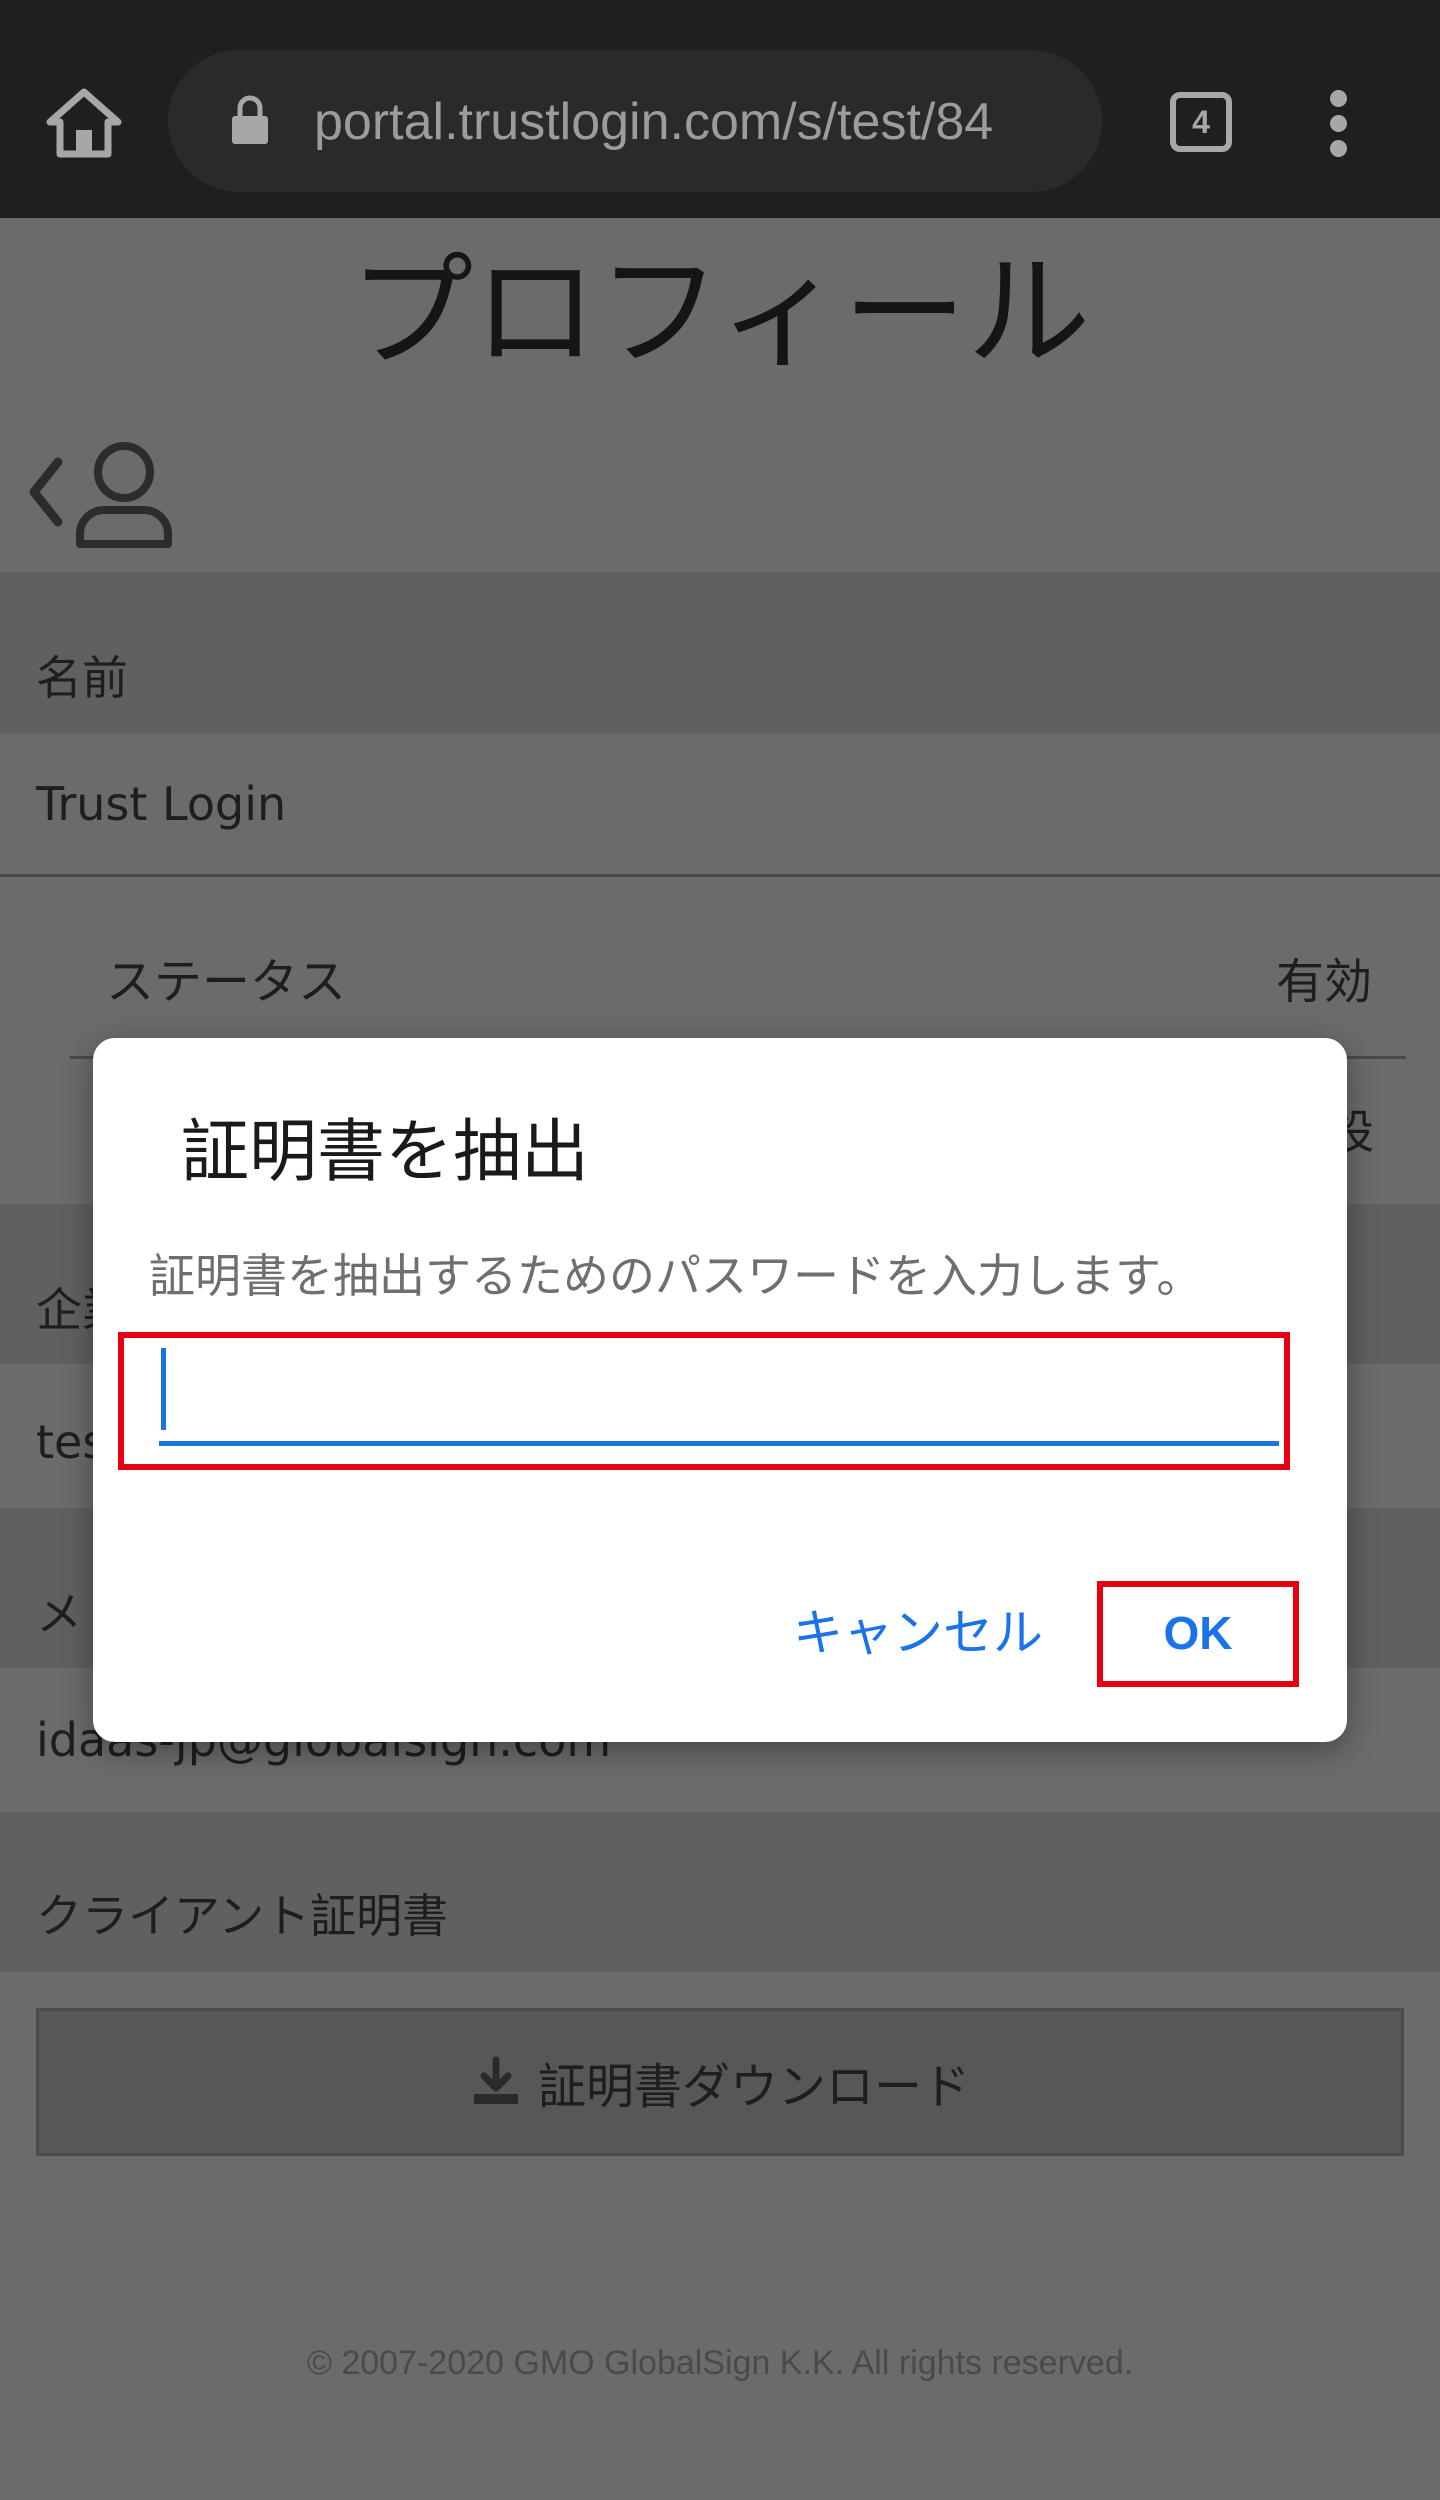 The image size is (1440, 2500). Describe the element at coordinates (1342, 123) in the screenshot. I see `more-vert-icon` at that location.